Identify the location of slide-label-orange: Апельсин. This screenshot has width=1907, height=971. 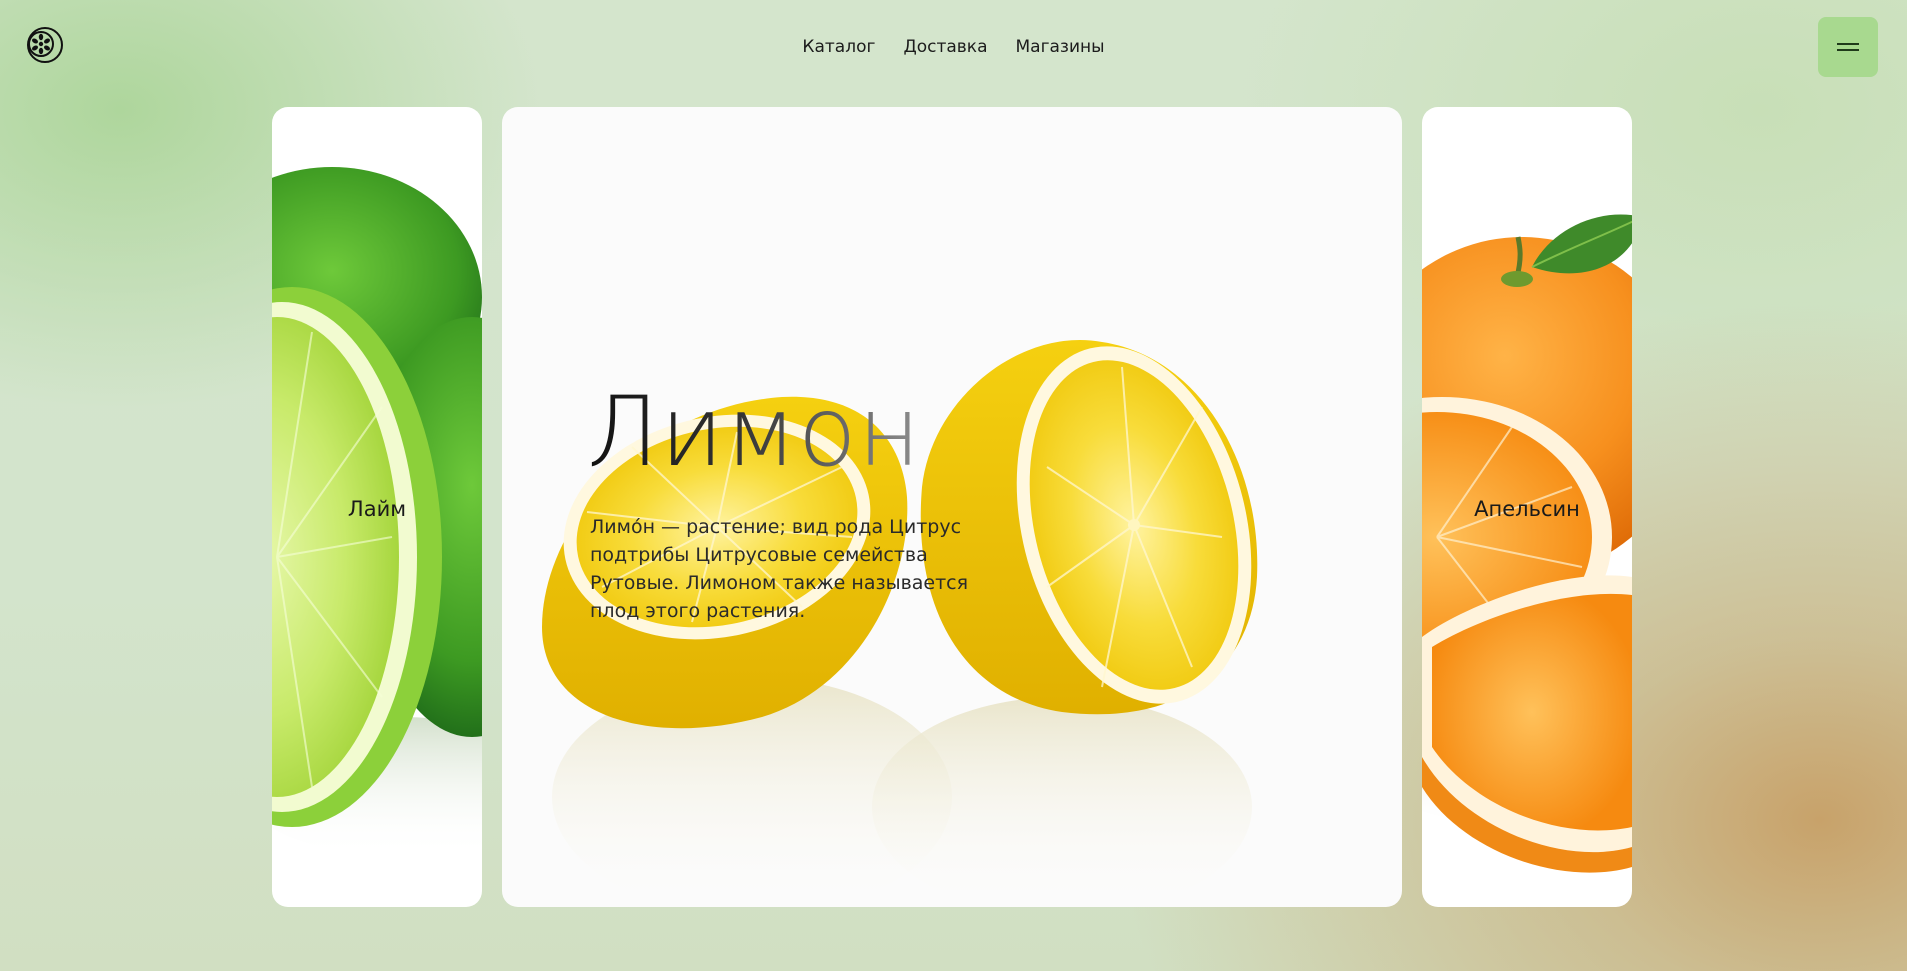
(1527, 509).